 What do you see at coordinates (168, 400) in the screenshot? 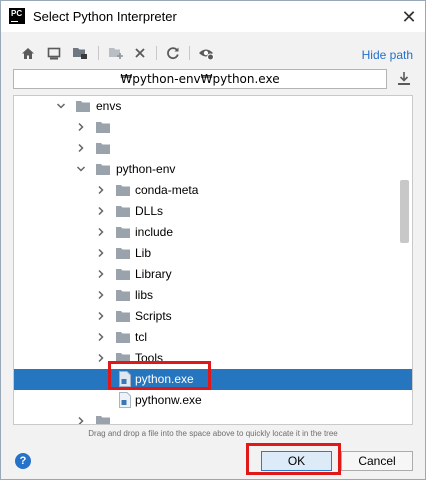
I see `tree-item-label: pythonw.exe` at bounding box center [168, 400].